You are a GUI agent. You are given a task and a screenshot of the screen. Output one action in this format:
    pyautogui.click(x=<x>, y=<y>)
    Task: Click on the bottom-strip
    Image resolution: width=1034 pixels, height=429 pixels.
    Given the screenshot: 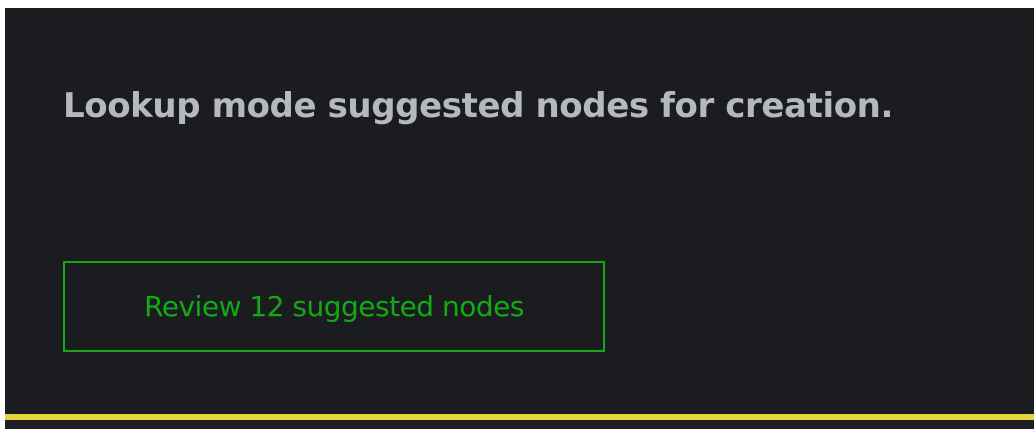 What is the action you would take?
    pyautogui.click(x=519, y=424)
    